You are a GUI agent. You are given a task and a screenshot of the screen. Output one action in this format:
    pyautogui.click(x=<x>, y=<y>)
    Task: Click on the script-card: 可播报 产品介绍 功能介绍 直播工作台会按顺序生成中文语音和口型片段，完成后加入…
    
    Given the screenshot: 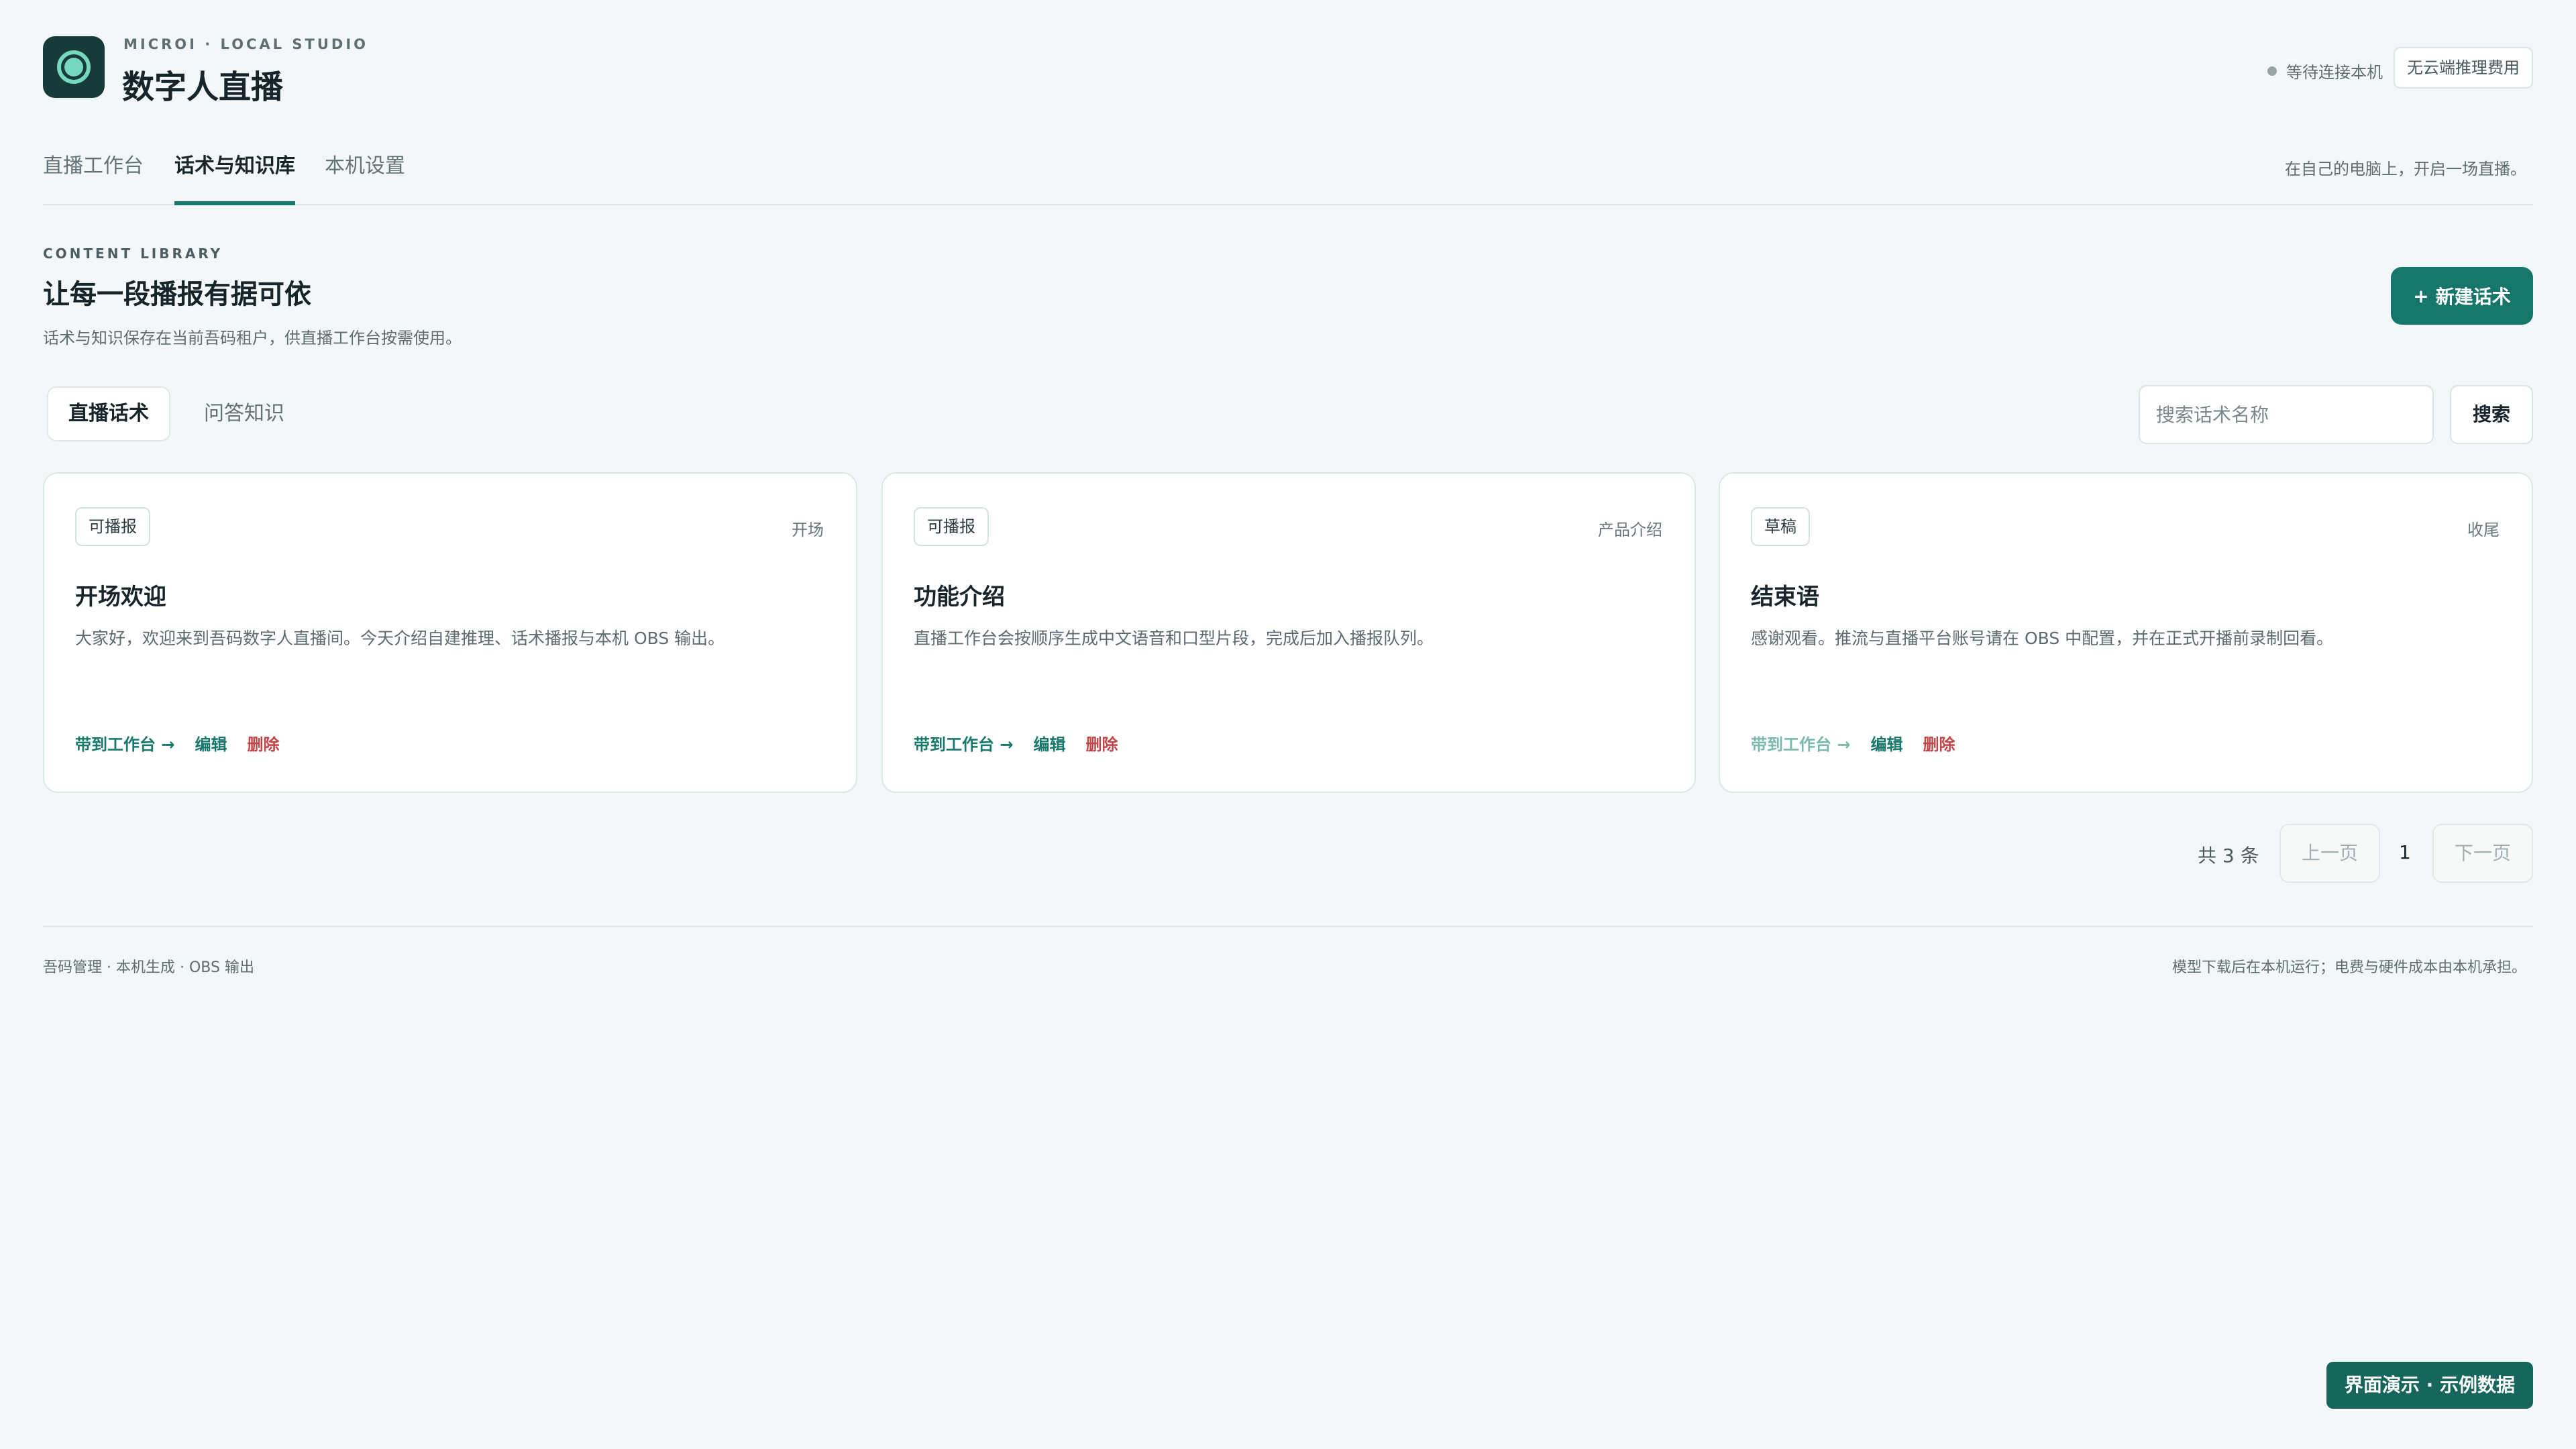 What is the action you would take?
    pyautogui.click(x=1288, y=632)
    